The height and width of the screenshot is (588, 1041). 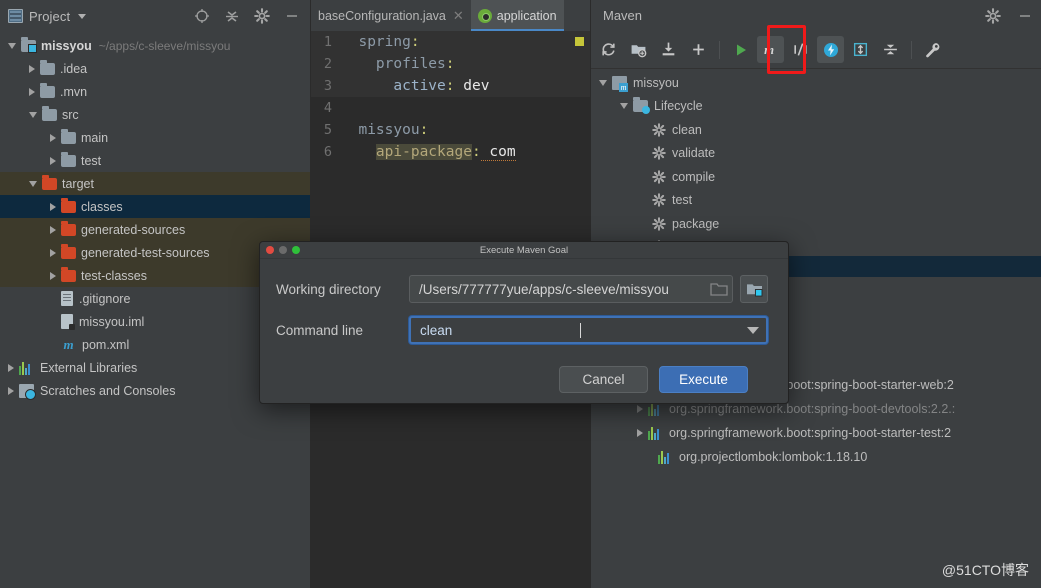 I want to click on maven-tree-item-lifecycle: Lifecycle, so click(x=816, y=107).